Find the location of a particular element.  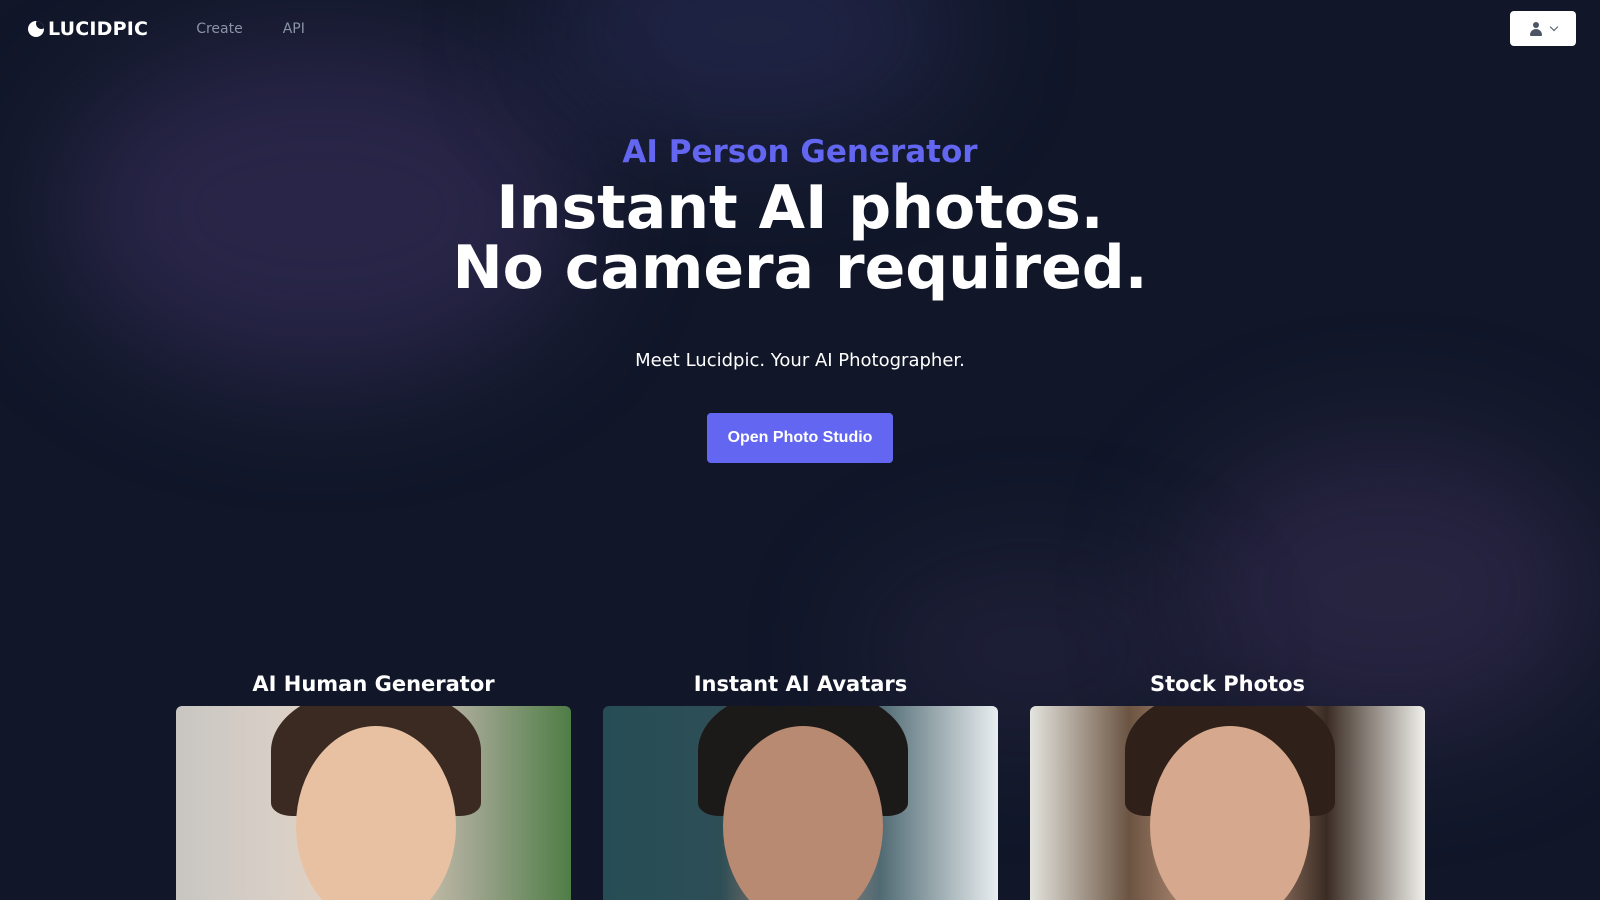

nav-link-create: Create is located at coordinates (219, 29).